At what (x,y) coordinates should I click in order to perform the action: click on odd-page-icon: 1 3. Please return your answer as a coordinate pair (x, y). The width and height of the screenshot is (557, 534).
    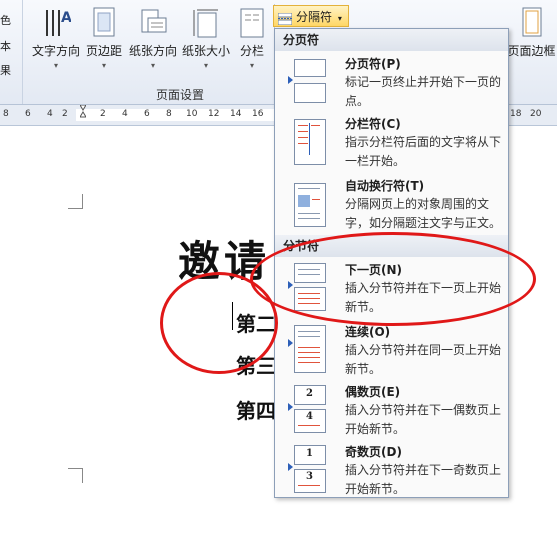
    Looking at the image, I should click on (308, 469).